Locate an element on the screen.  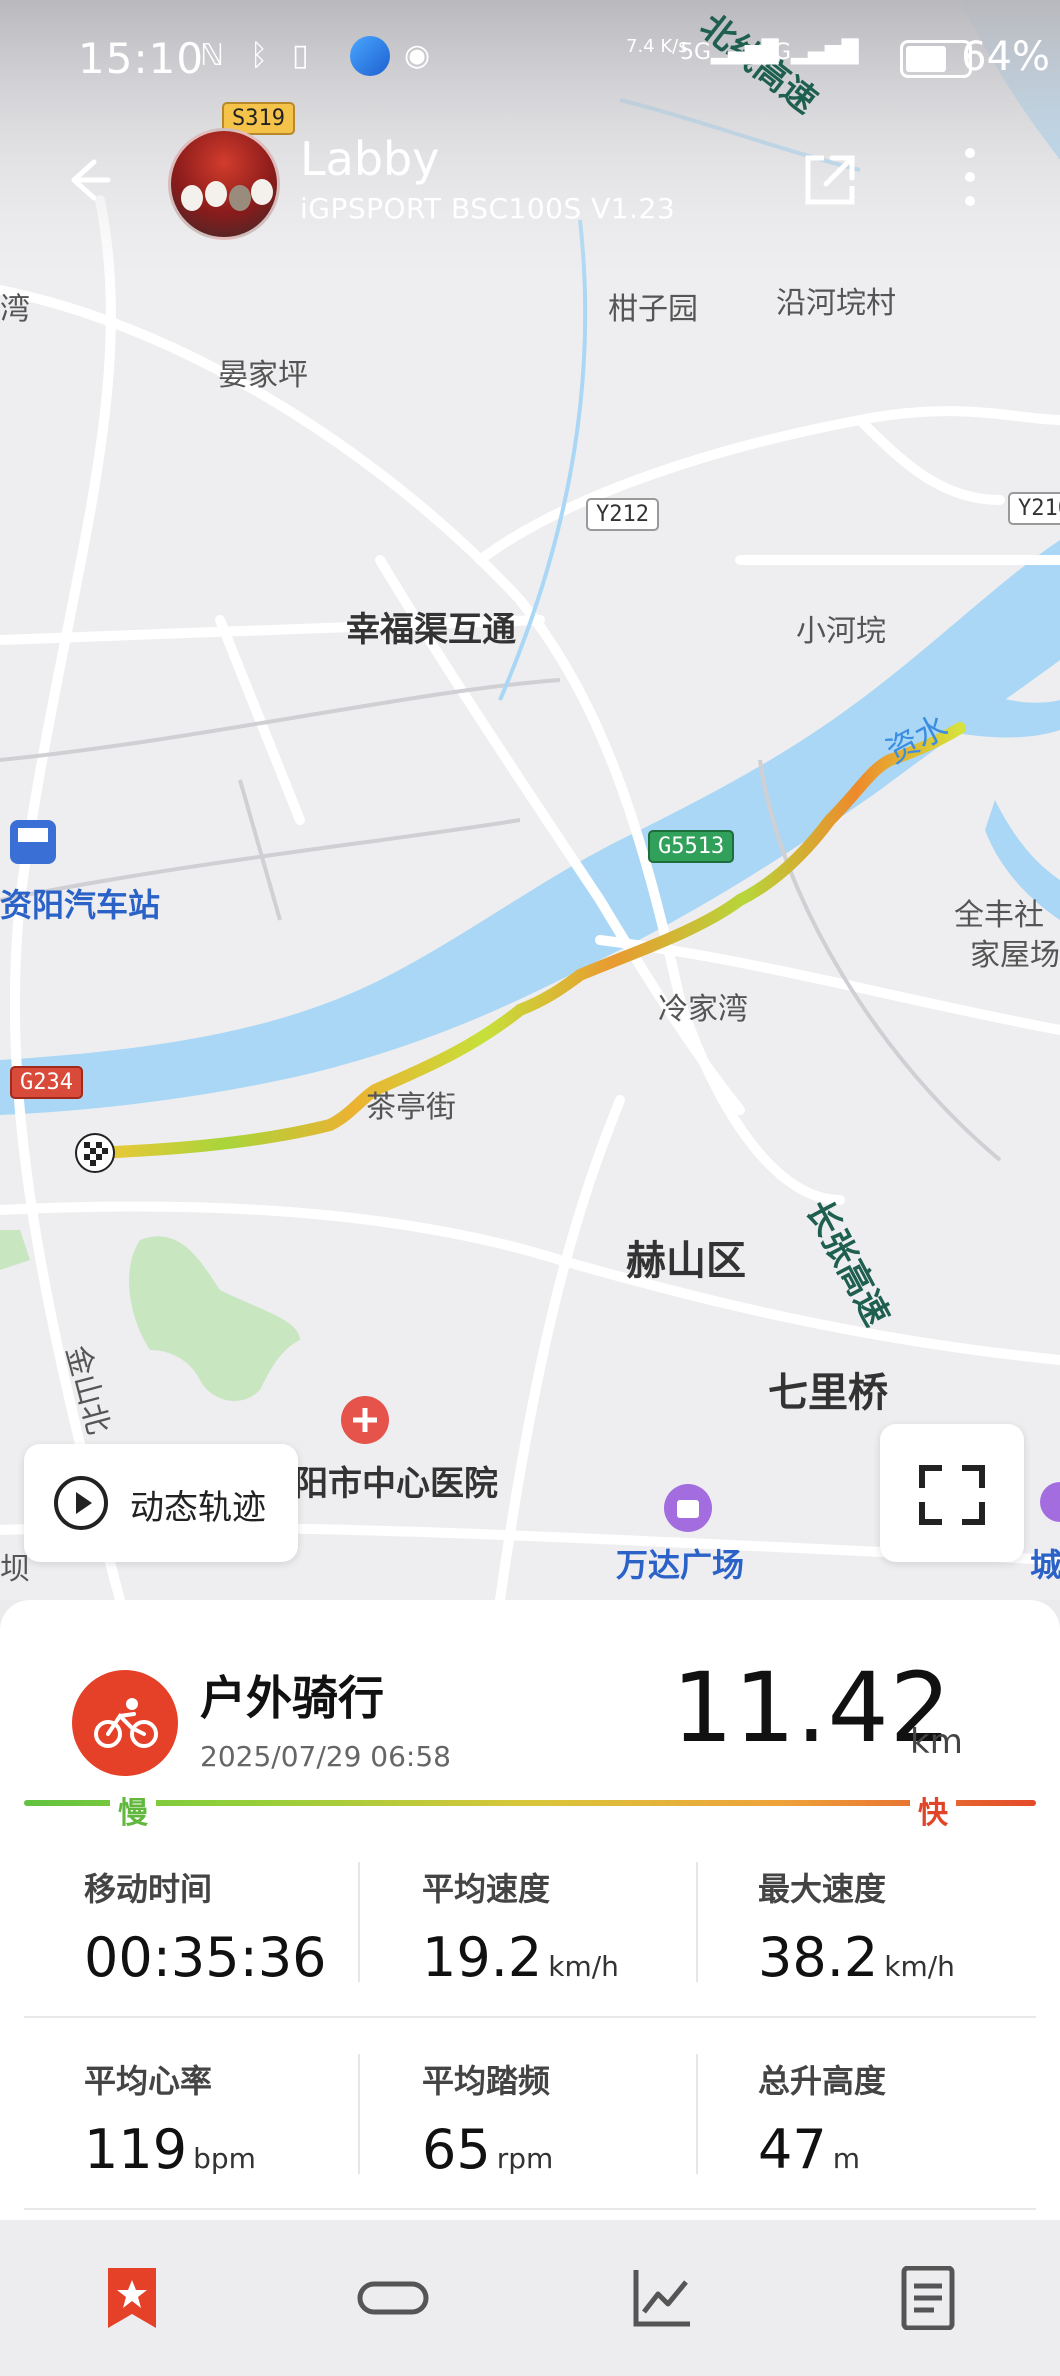
map-label-ziyang-bus: 资阳汽车站 is located at coordinates (80, 905).